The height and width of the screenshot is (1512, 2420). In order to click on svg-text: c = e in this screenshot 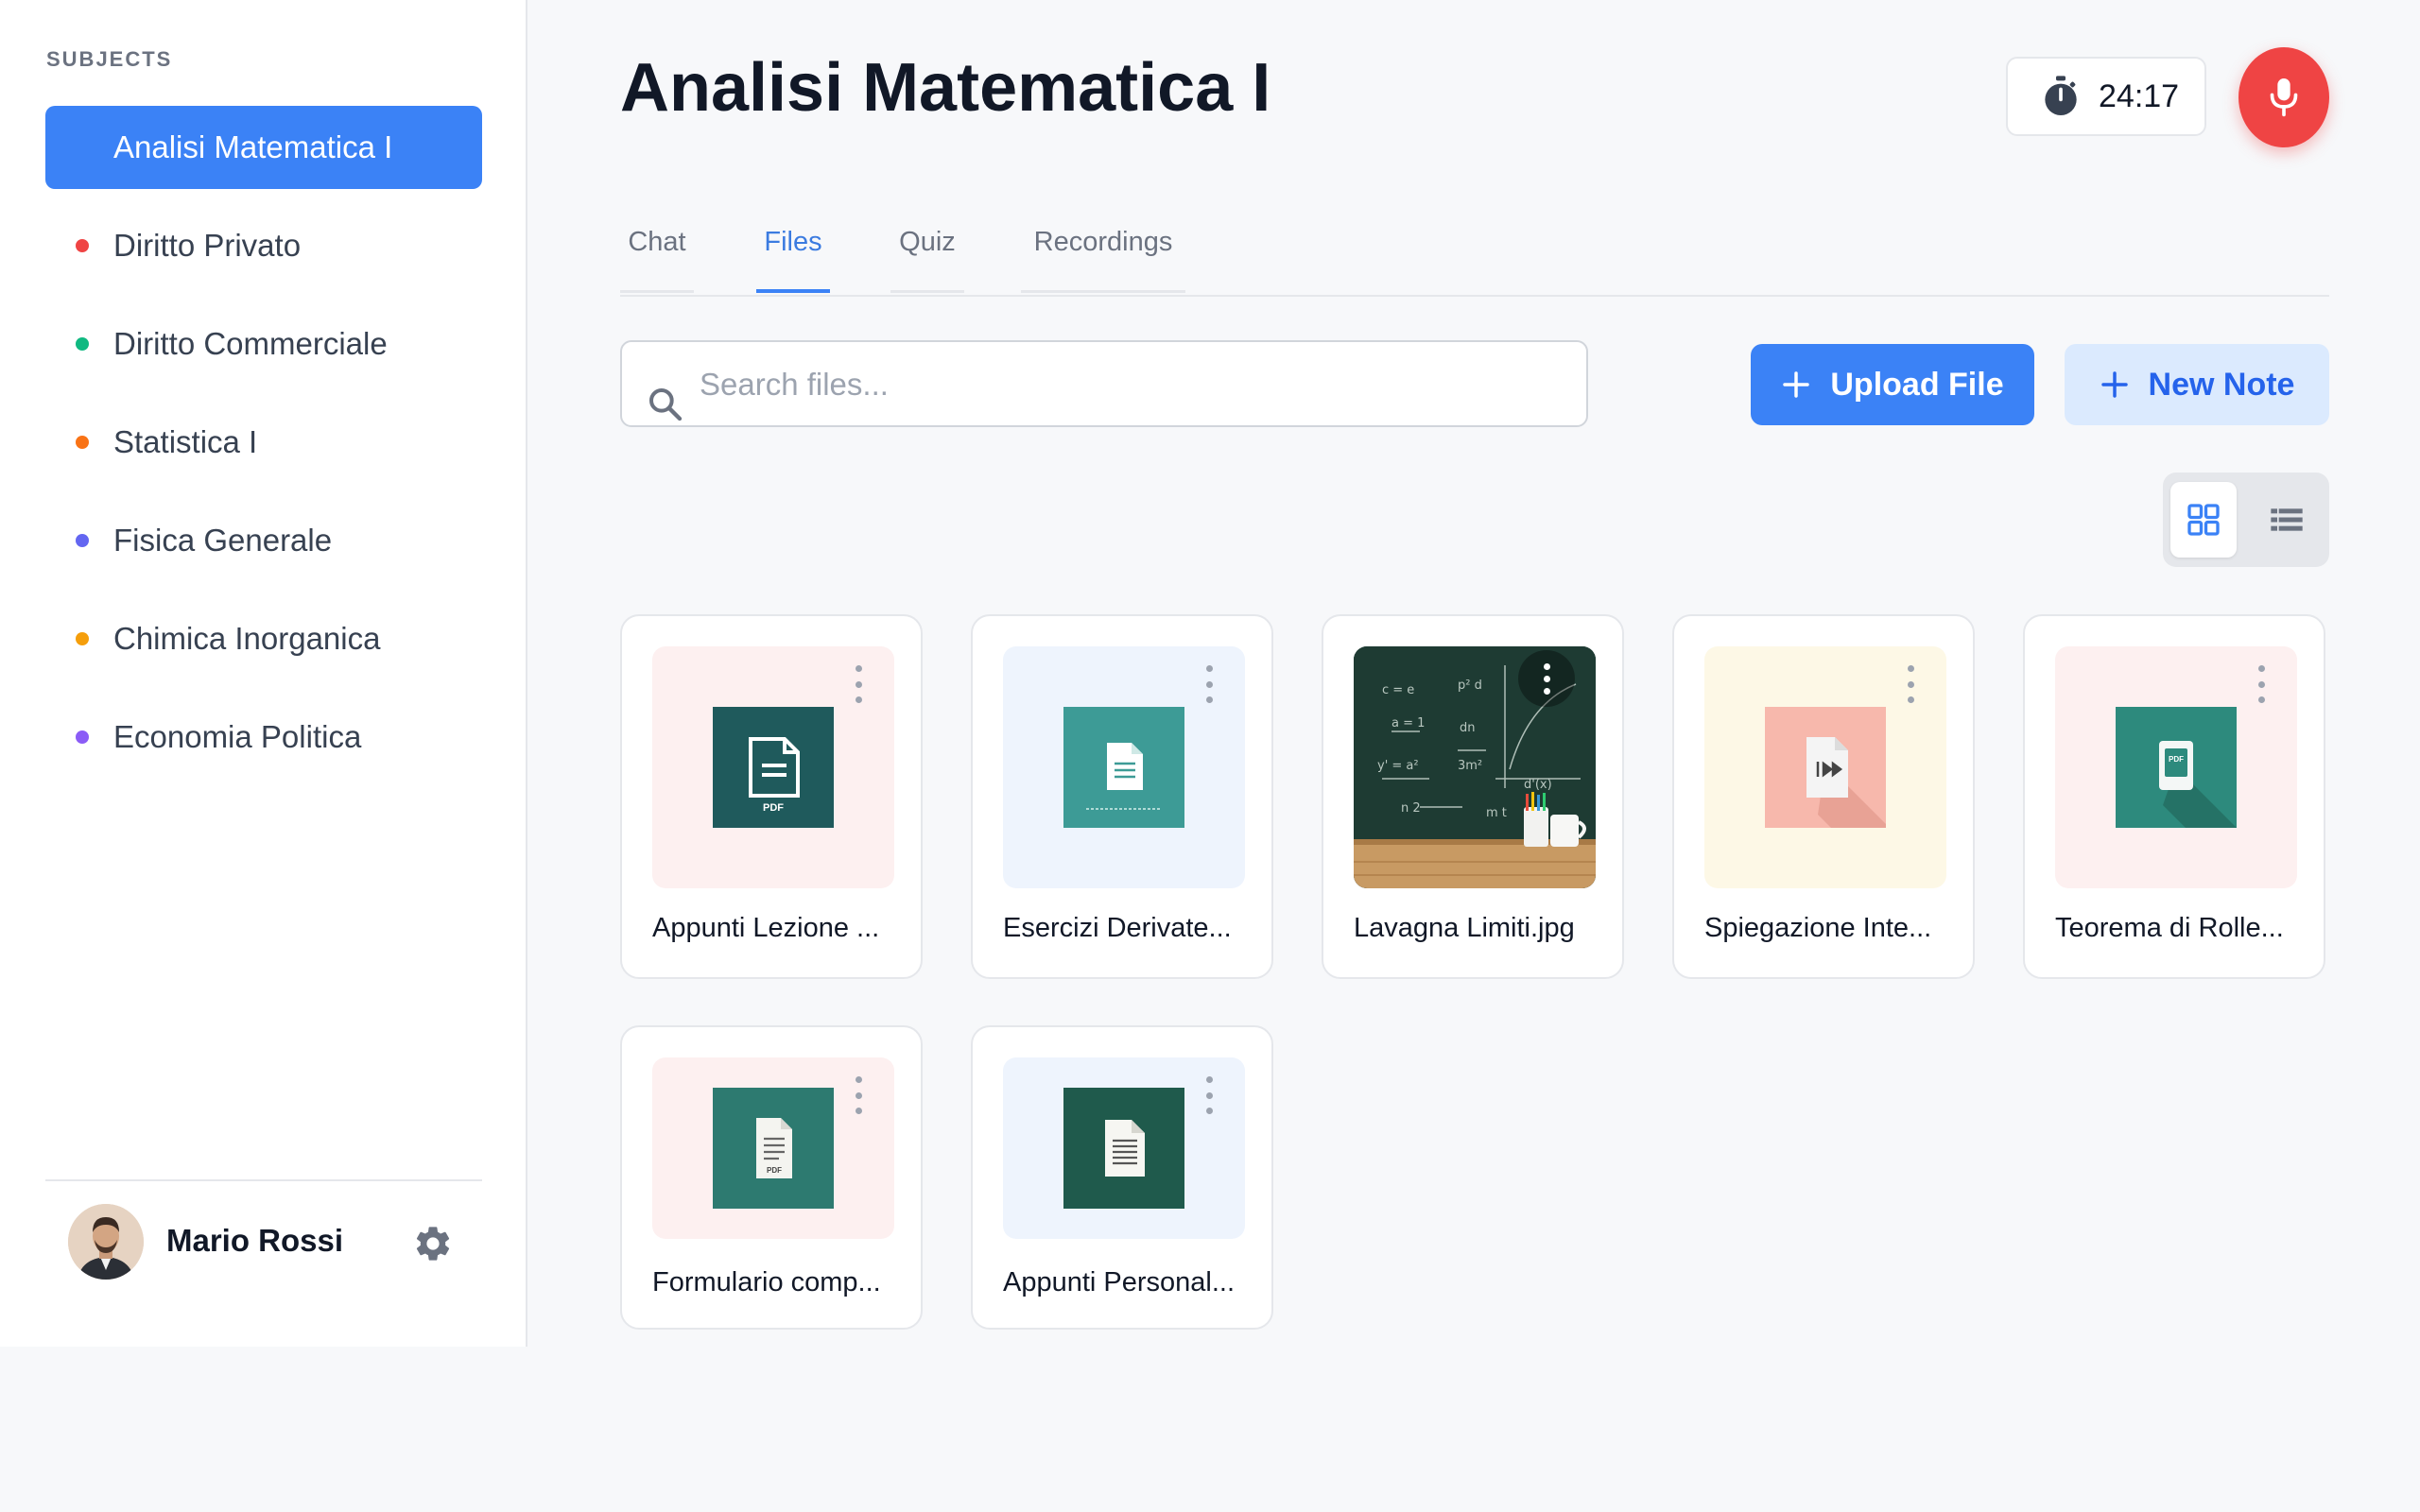, I will do `click(1398, 690)`.